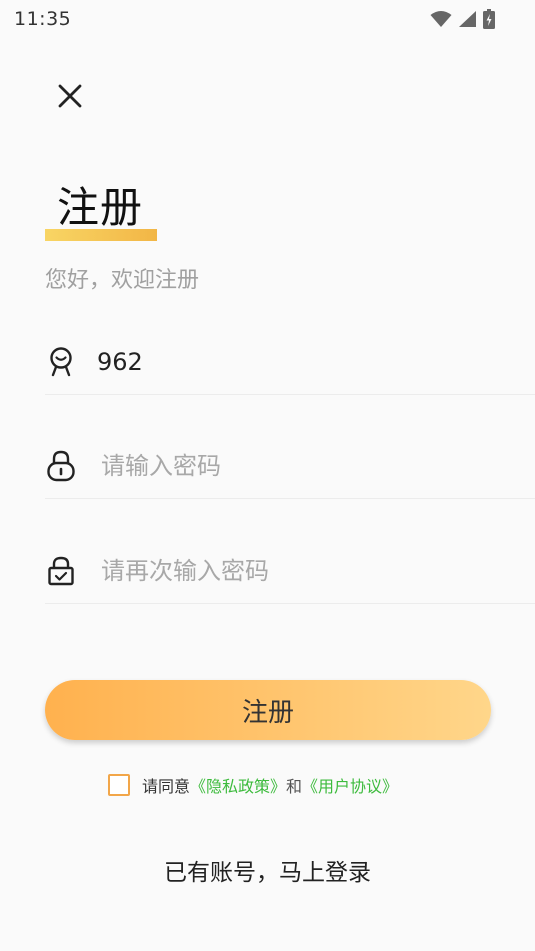 This screenshot has width=535, height=951. Describe the element at coordinates (441, 19) in the screenshot. I see `wifi-icon` at that location.